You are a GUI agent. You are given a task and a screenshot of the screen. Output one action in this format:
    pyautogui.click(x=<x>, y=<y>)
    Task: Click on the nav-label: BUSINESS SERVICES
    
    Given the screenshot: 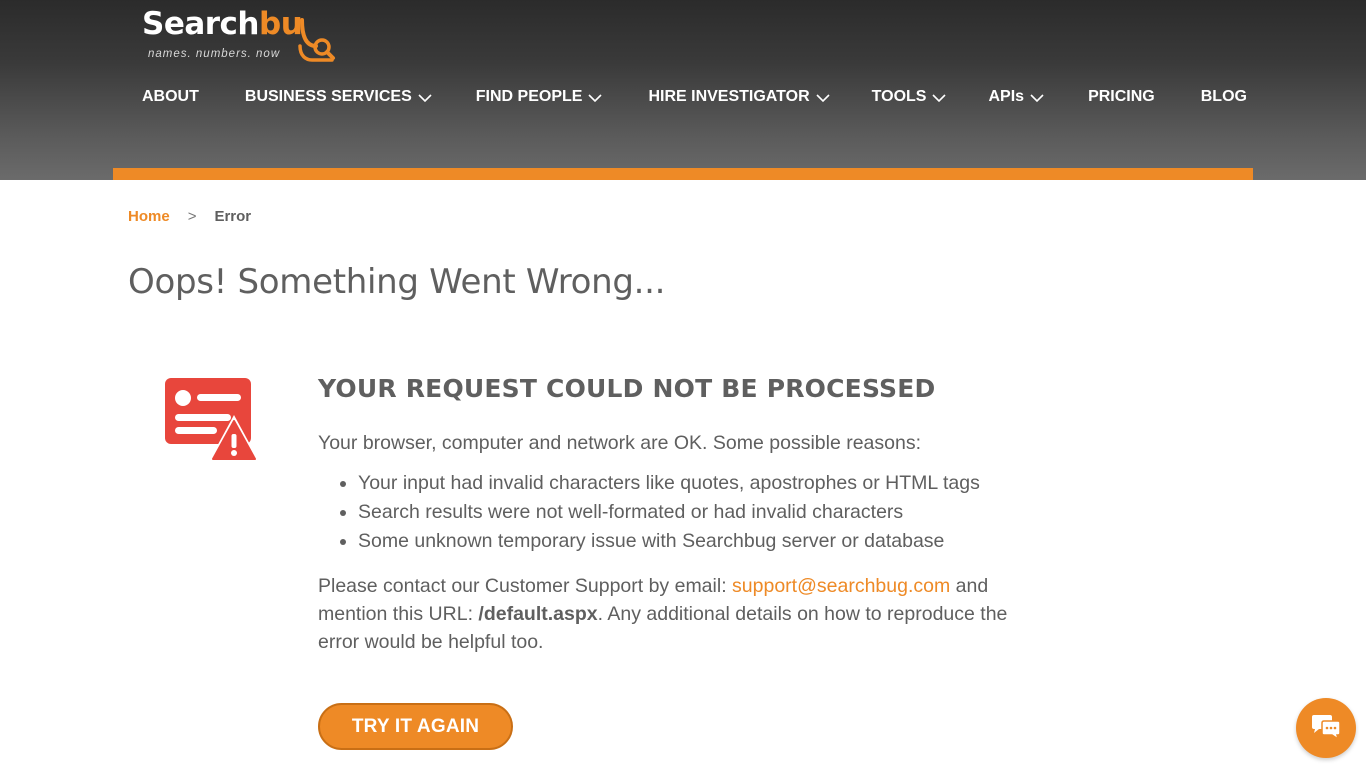 What is the action you would take?
    pyautogui.click(x=328, y=96)
    